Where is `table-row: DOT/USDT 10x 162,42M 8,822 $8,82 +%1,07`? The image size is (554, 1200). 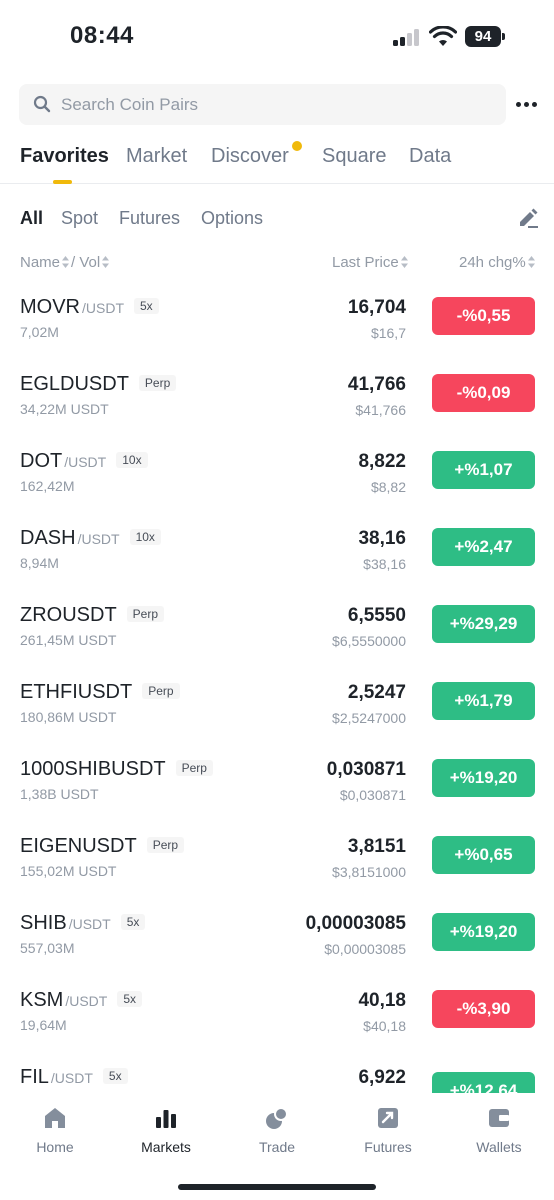
table-row: DOT/USDT 10x 162,42M 8,822 $8,82 +%1,07 is located at coordinates (277, 488).